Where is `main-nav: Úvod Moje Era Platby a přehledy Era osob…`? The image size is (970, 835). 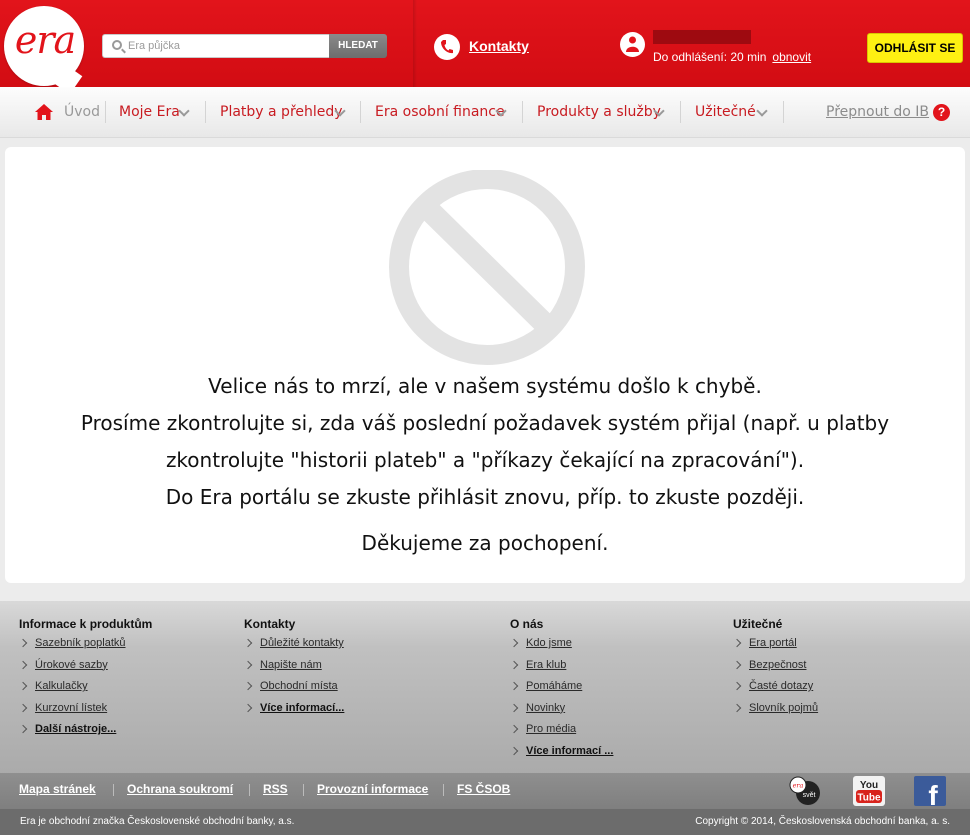 main-nav: Úvod Moje Era Platby a přehledy Era osob… is located at coordinates (485, 112).